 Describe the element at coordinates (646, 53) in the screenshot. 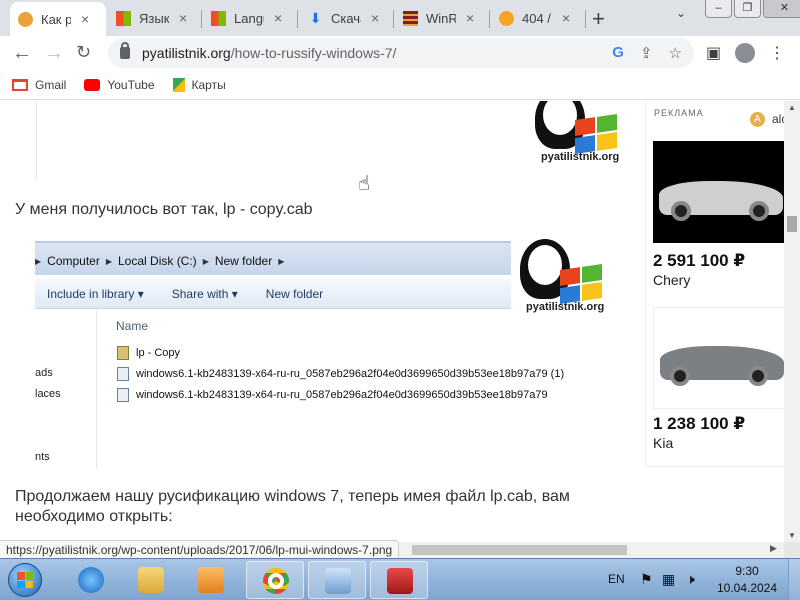

I see `share-icon: ⇪` at that location.